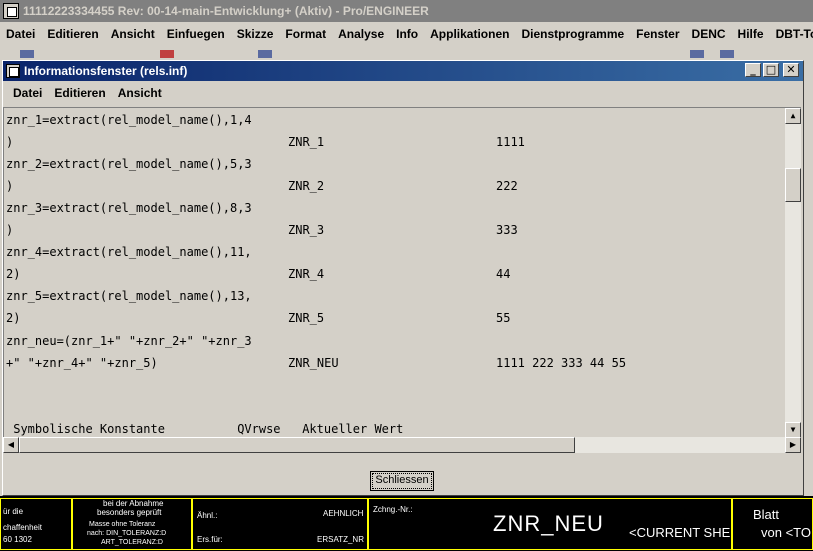  What do you see at coordinates (406, 53) in the screenshot?
I see `app-toolbar` at bounding box center [406, 53].